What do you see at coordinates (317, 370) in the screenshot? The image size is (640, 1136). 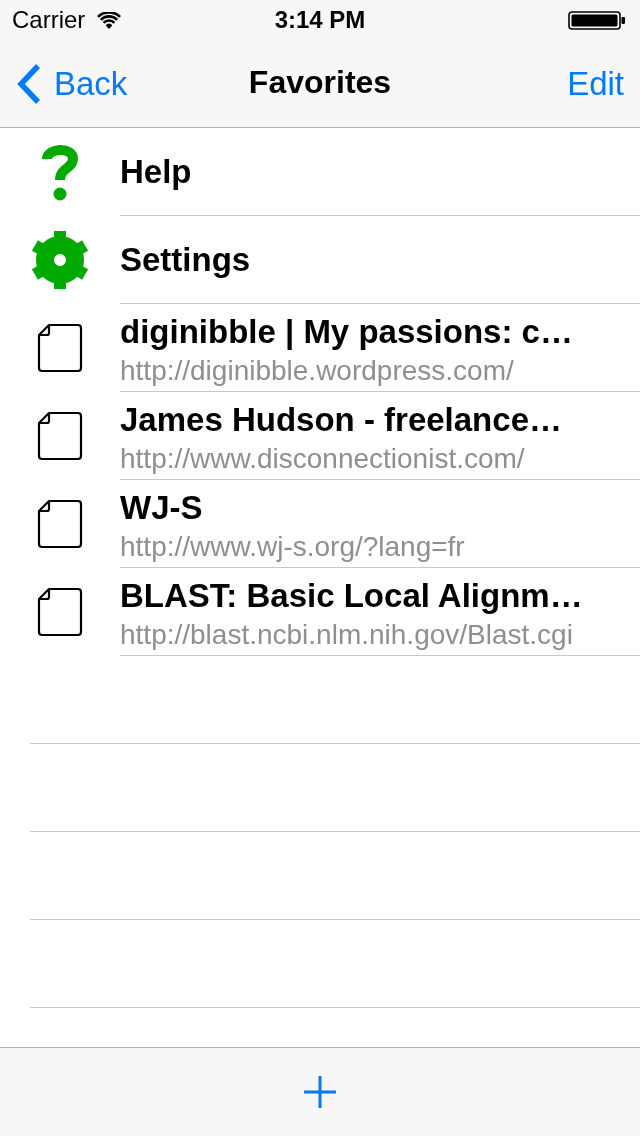 I see `favorite-url: http://diginibble.wordpress.com/` at bounding box center [317, 370].